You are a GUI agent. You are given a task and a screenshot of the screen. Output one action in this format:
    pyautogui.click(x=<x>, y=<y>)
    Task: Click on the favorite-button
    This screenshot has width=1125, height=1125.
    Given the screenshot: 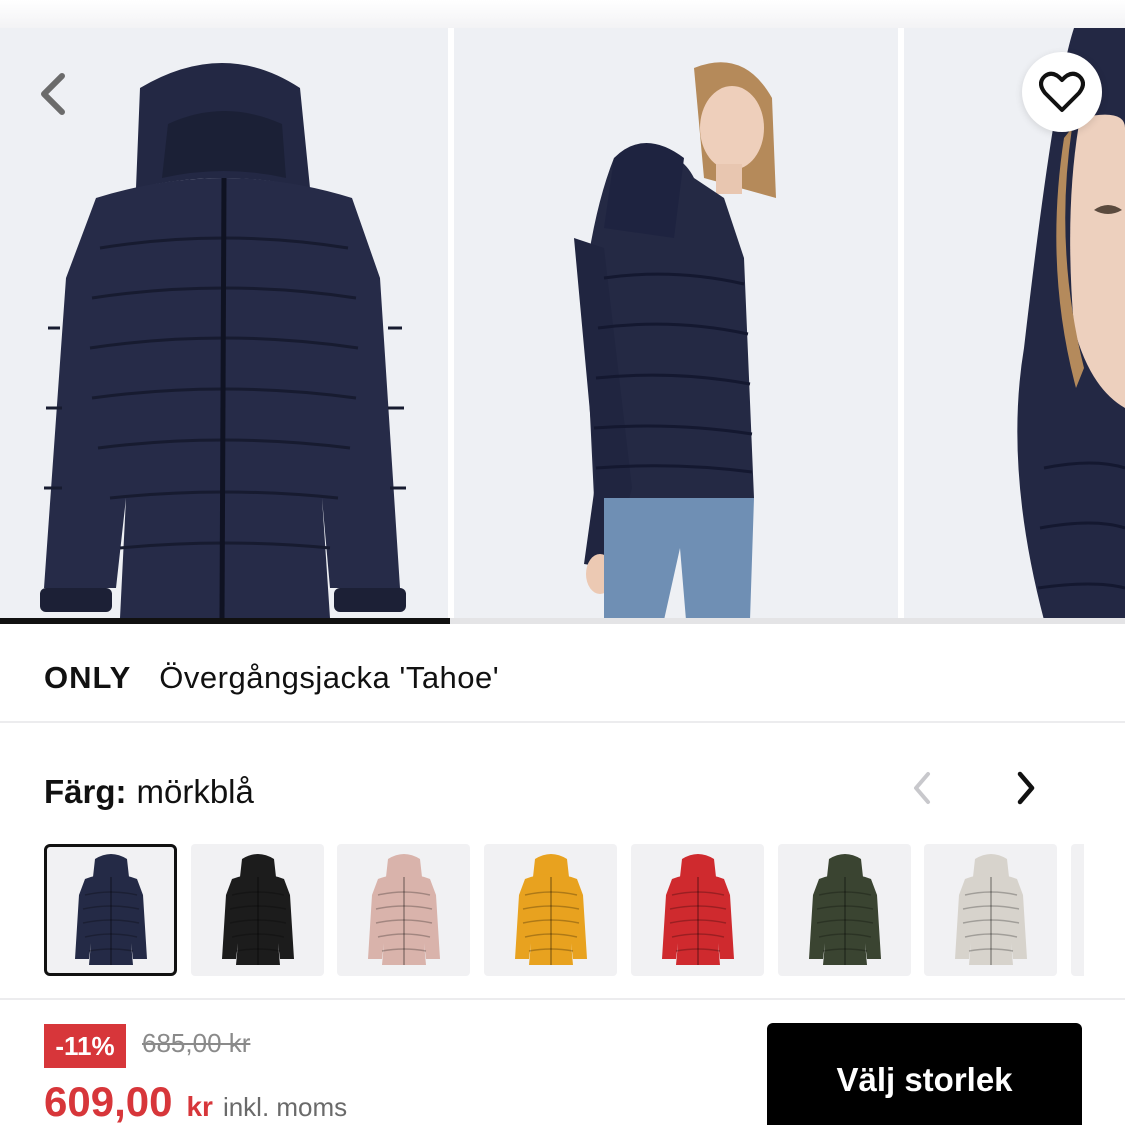 What is the action you would take?
    pyautogui.click(x=1062, y=92)
    